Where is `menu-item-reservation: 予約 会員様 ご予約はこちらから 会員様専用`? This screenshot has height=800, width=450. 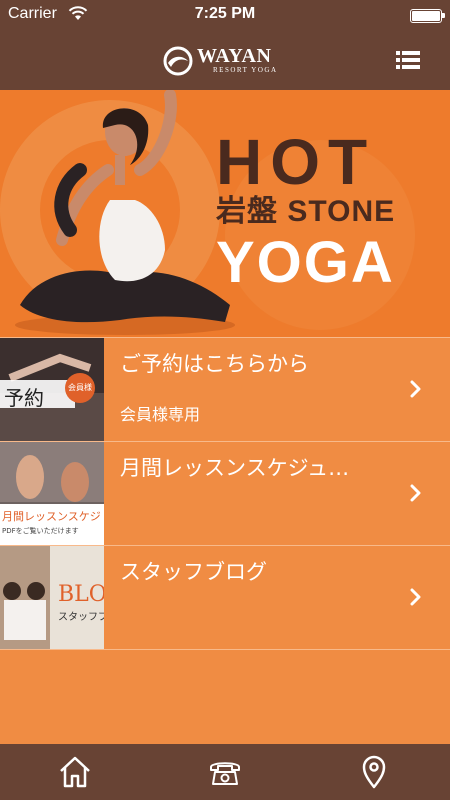 menu-item-reservation: 予約 会員様 ご予約はこちらから 会員様専用 is located at coordinates (225, 389).